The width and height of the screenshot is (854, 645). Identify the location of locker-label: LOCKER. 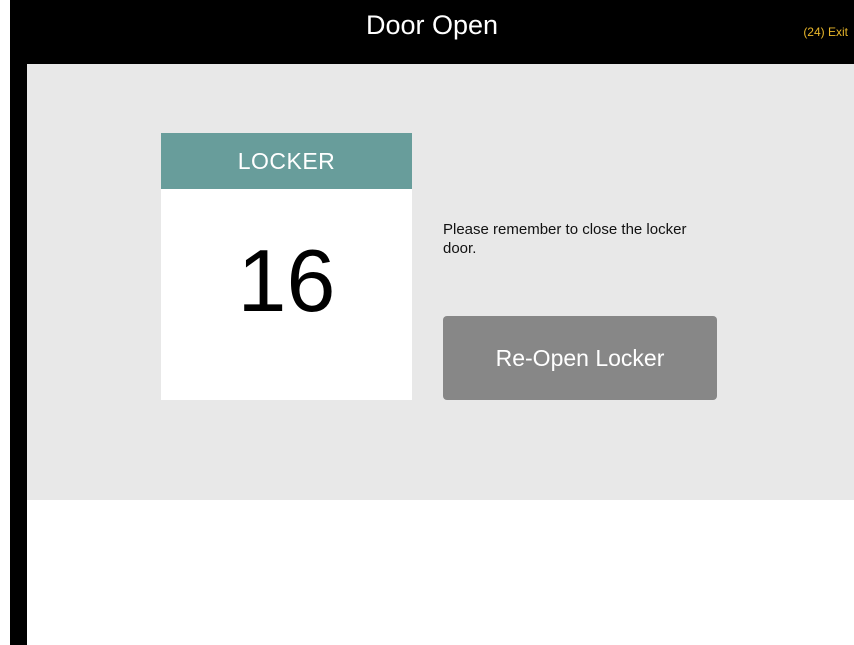
(286, 161).